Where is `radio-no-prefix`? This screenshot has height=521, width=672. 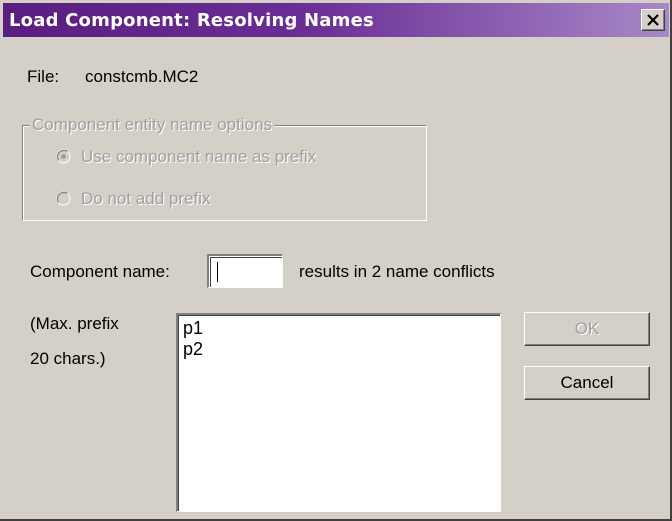
radio-no-prefix is located at coordinates (63, 198).